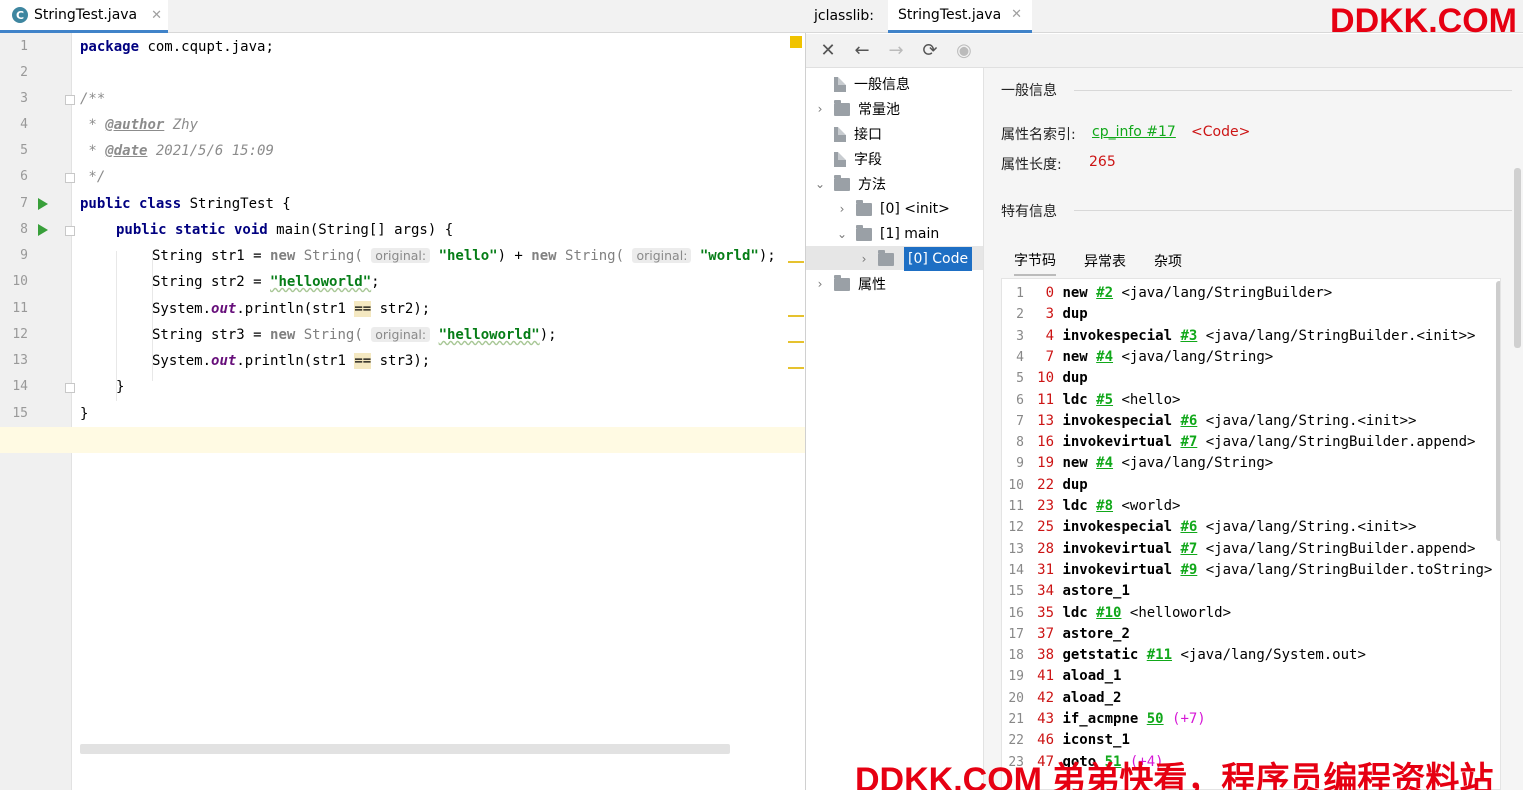 This screenshot has width=1523, height=790. I want to click on line-number: 6, so click(24, 176).